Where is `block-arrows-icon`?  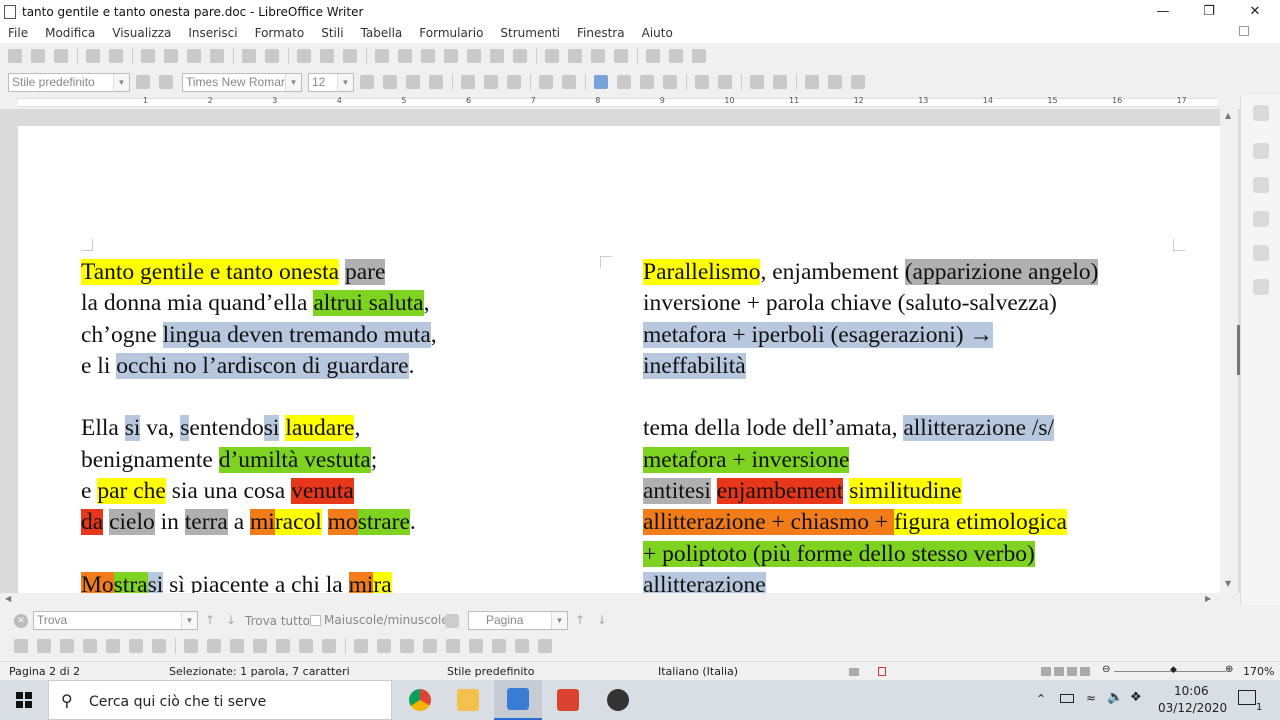 block-arrows-icon is located at coordinates (407, 646).